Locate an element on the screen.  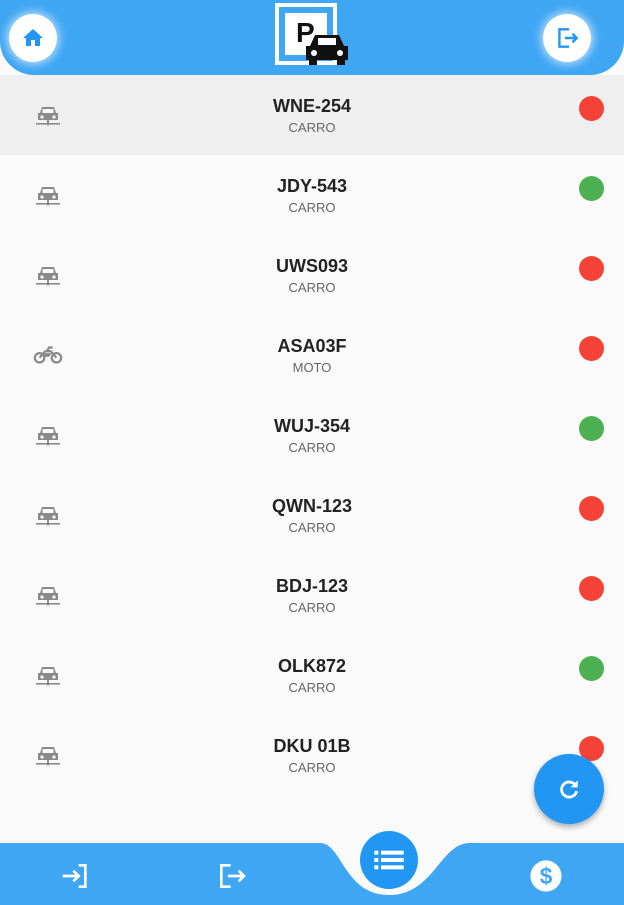
vehicle-row: WNE-254 CARRO is located at coordinates (312, 115).